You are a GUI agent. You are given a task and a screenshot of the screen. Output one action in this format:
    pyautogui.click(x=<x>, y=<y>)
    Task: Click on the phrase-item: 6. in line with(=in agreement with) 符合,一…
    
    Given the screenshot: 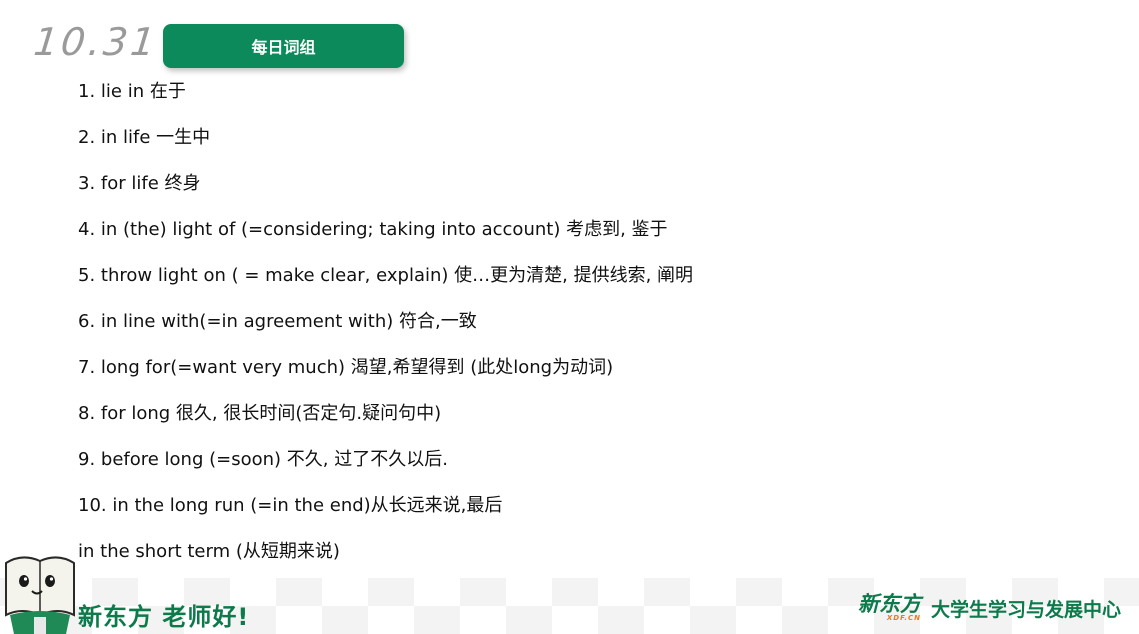 What is the action you would take?
    pyautogui.click(x=277, y=321)
    